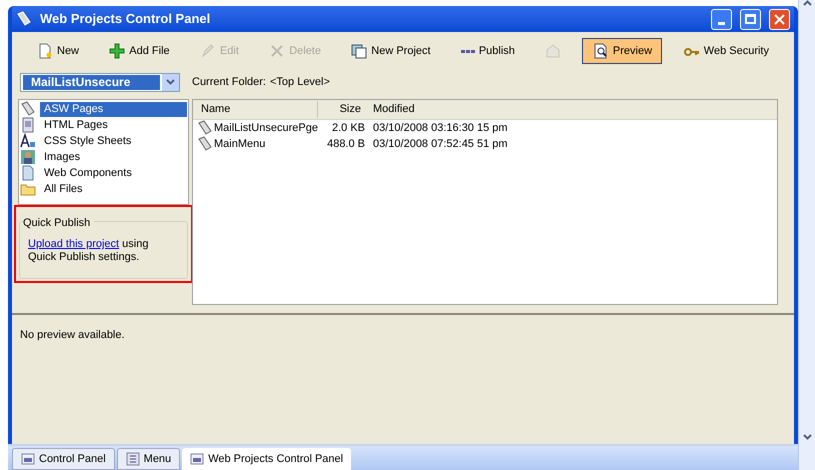  Describe the element at coordinates (553, 51) in the screenshot. I see `box-icon` at that location.